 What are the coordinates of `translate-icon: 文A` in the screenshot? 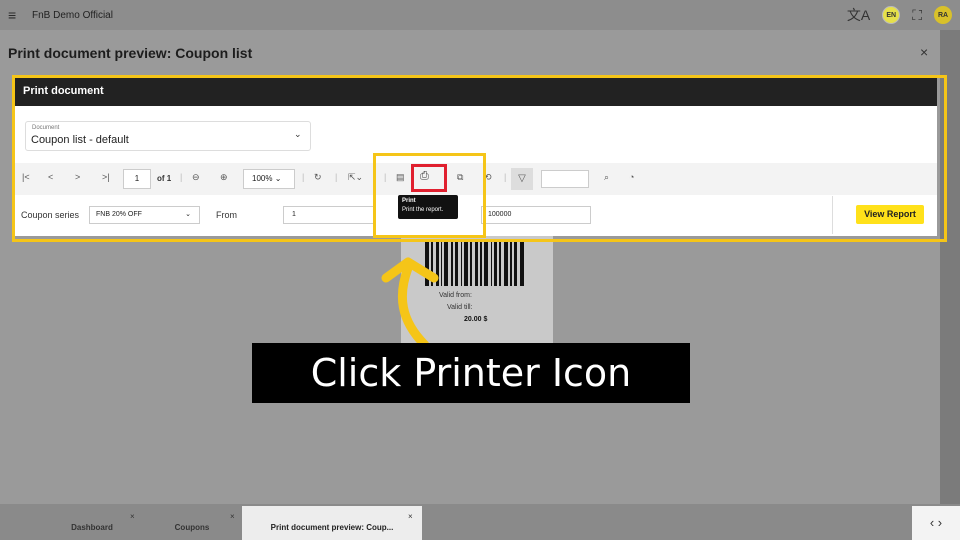 It's located at (858, 15).